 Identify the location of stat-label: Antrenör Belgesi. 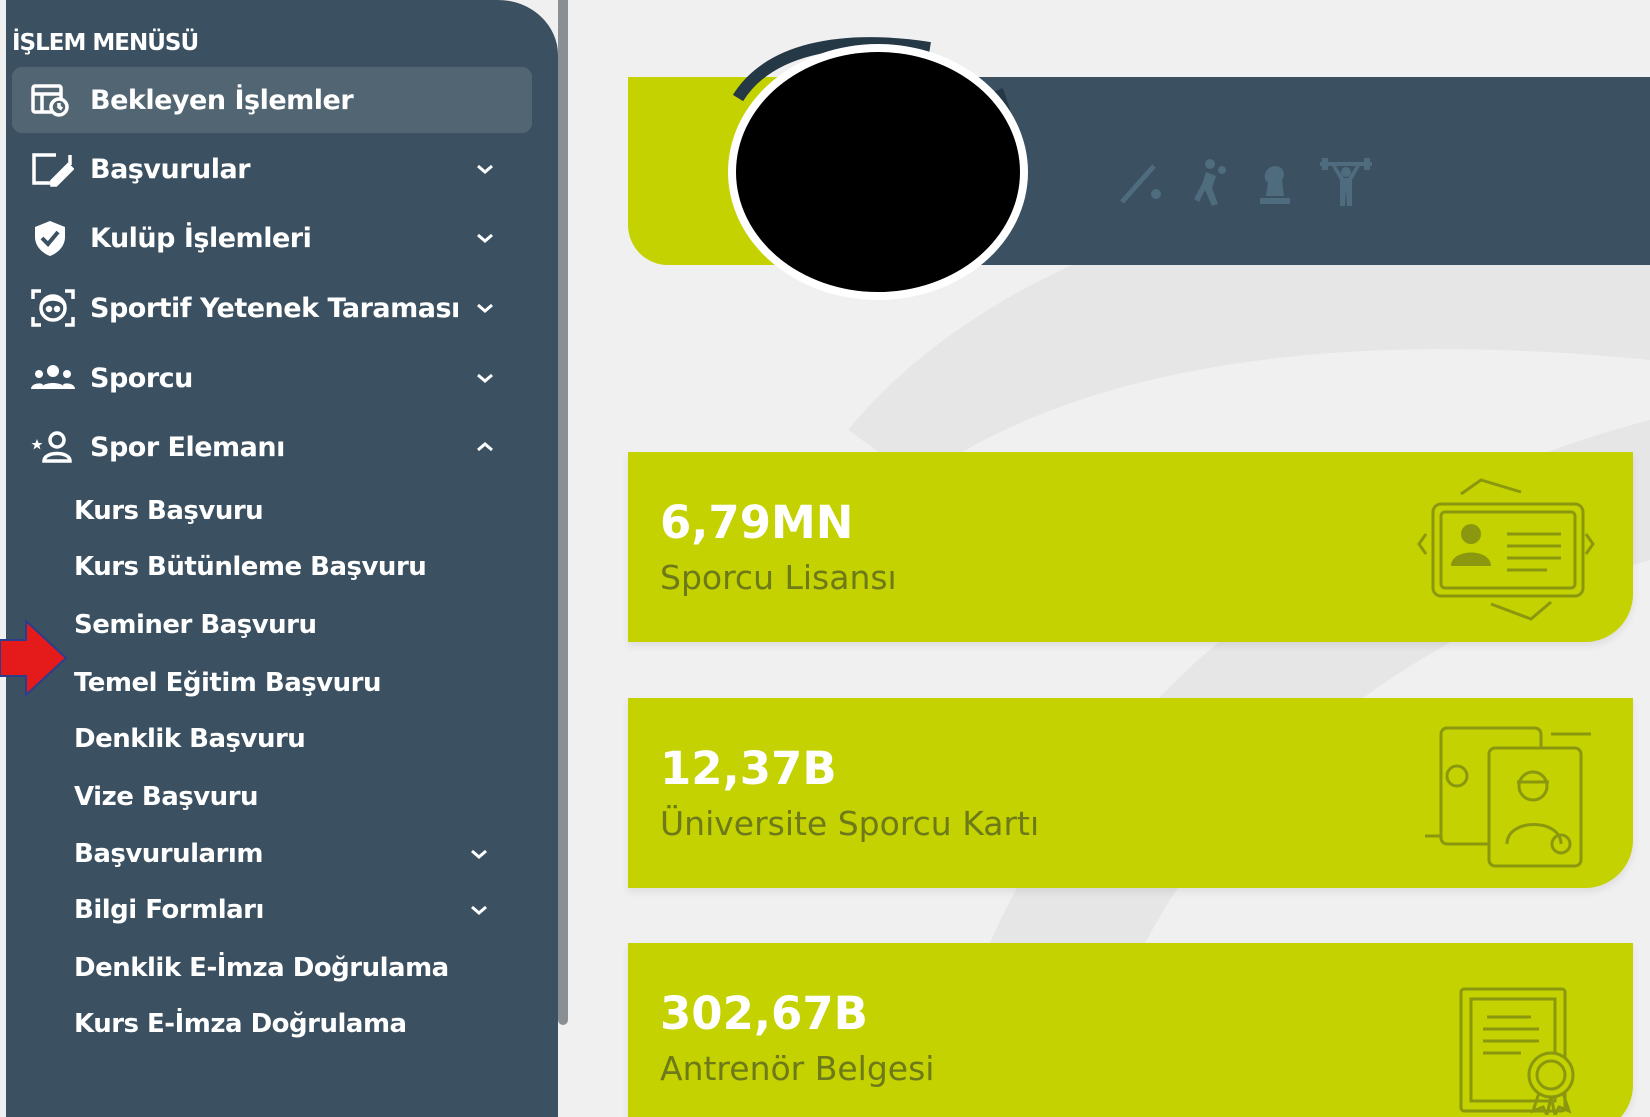
(797, 1068).